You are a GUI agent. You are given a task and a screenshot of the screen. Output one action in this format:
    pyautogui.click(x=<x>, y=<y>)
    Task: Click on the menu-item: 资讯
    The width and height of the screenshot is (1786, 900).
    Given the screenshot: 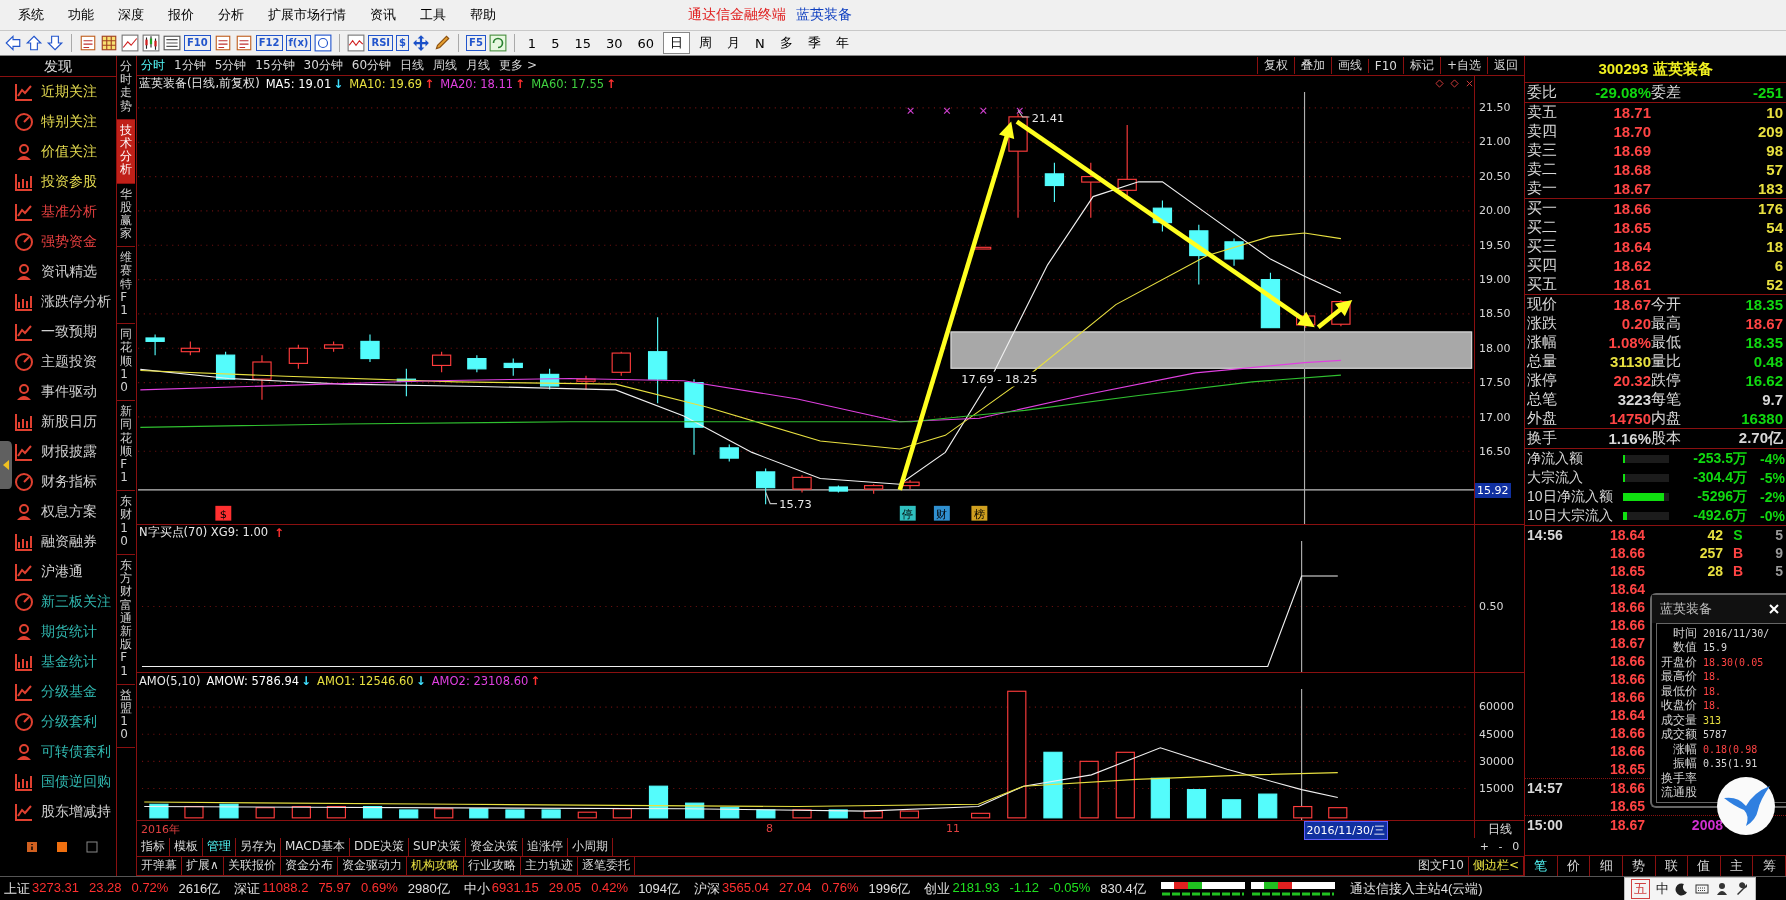 What is the action you would take?
    pyautogui.click(x=383, y=15)
    